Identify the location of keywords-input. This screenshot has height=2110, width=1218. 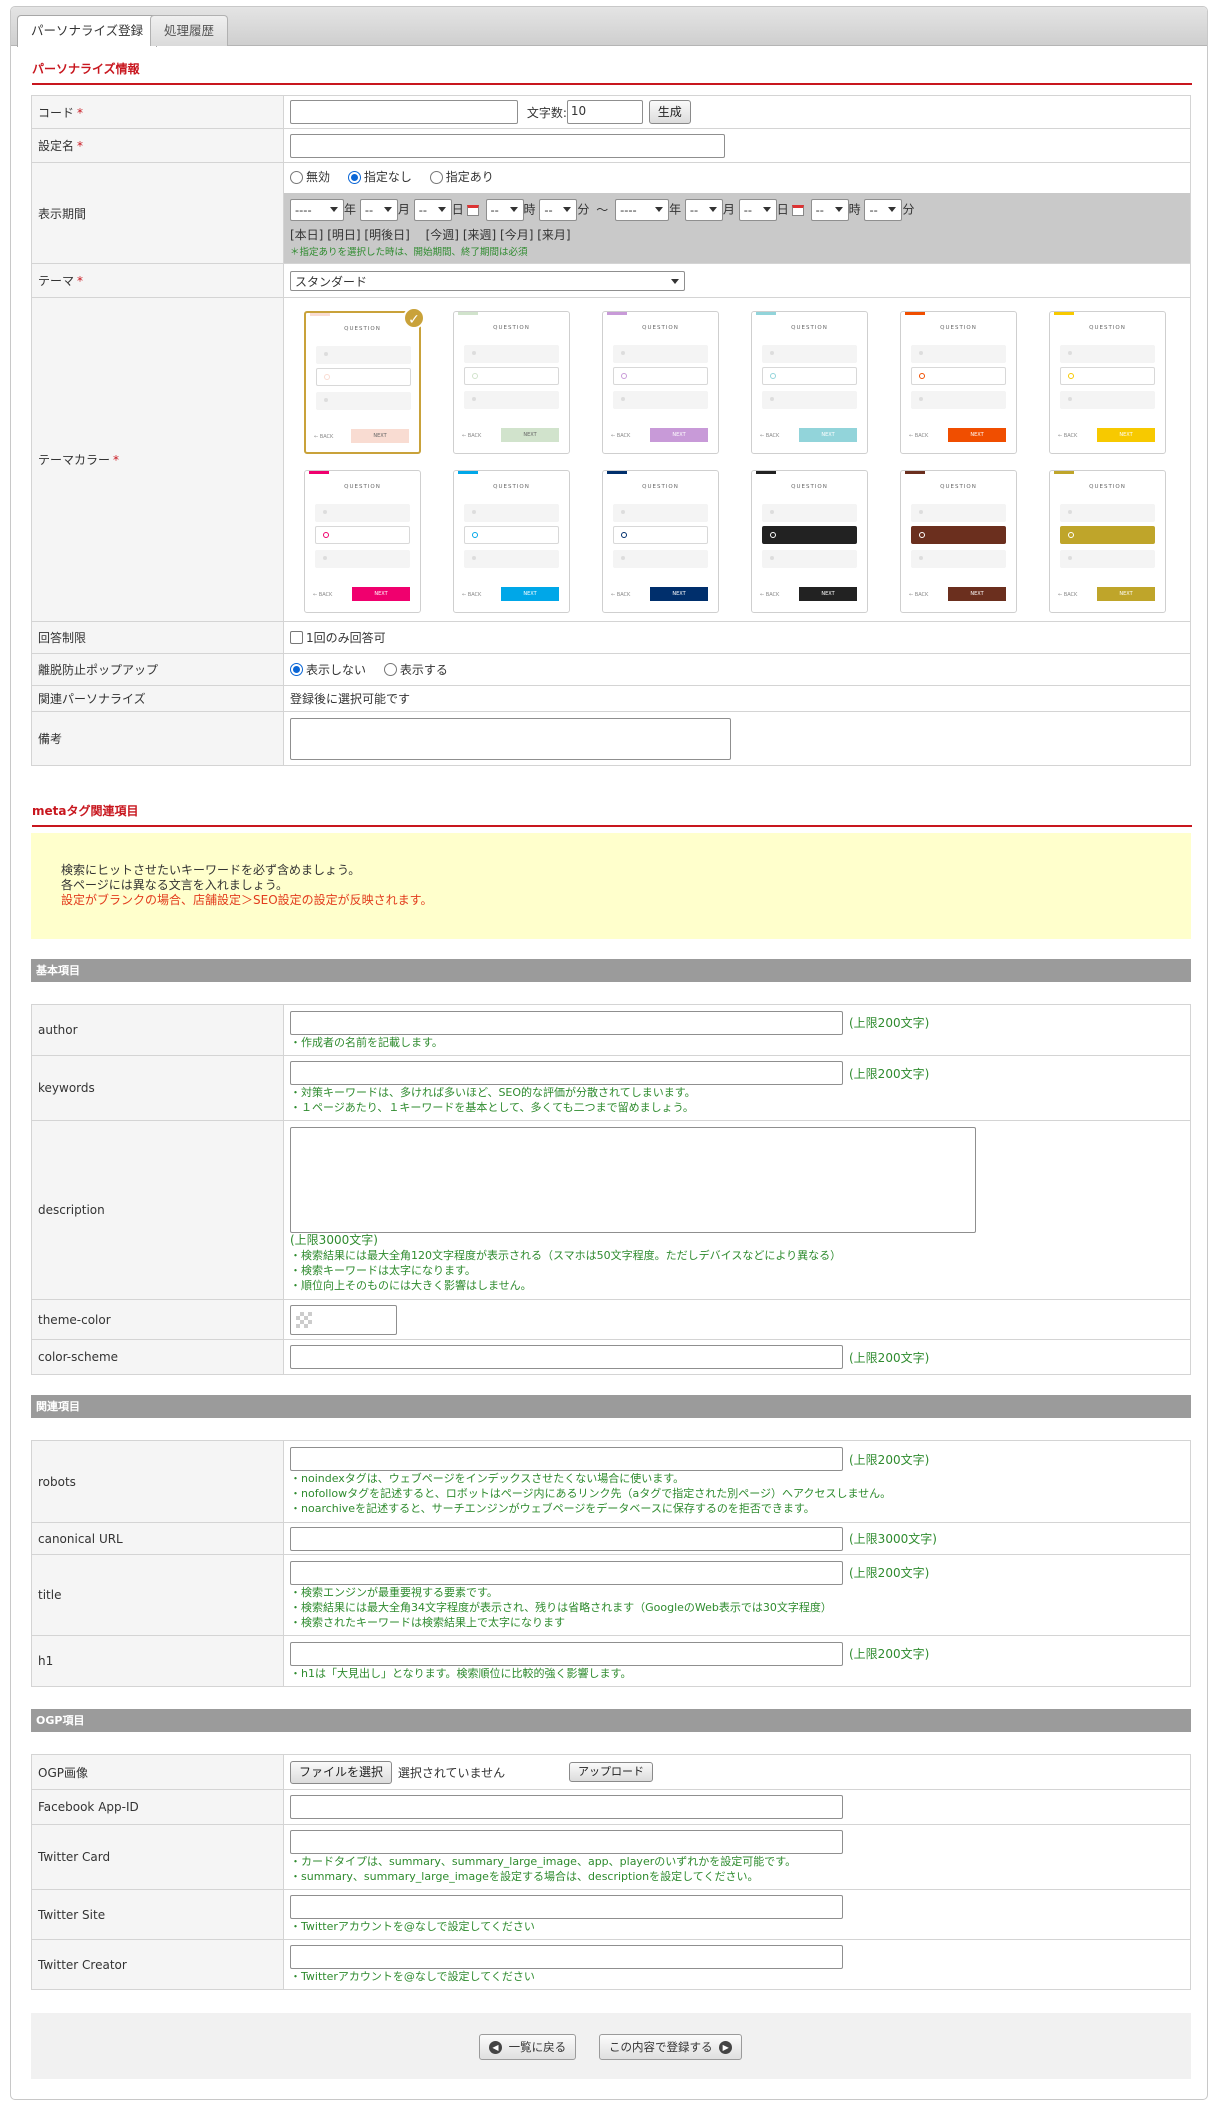
(566, 1073).